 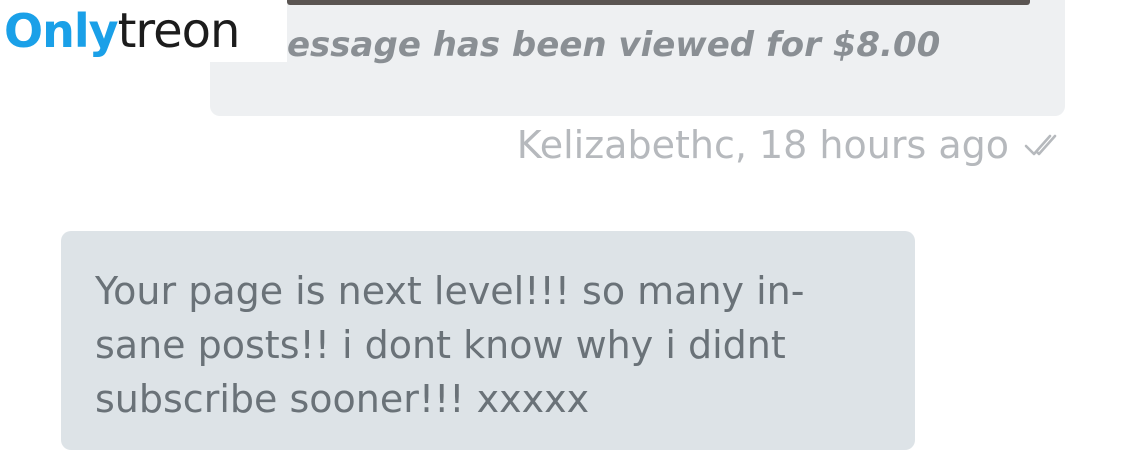 What do you see at coordinates (342, 399) in the screenshot?
I see `message-line: subscribe sooner!!! xxxxx` at bounding box center [342, 399].